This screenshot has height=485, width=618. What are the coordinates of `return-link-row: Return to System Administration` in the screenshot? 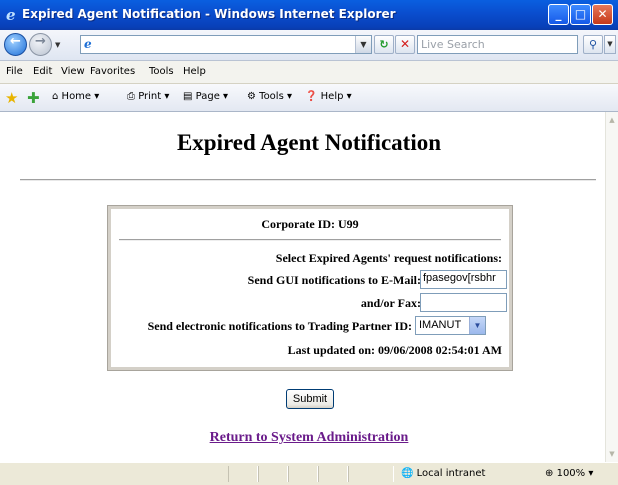 It's located at (302, 438).